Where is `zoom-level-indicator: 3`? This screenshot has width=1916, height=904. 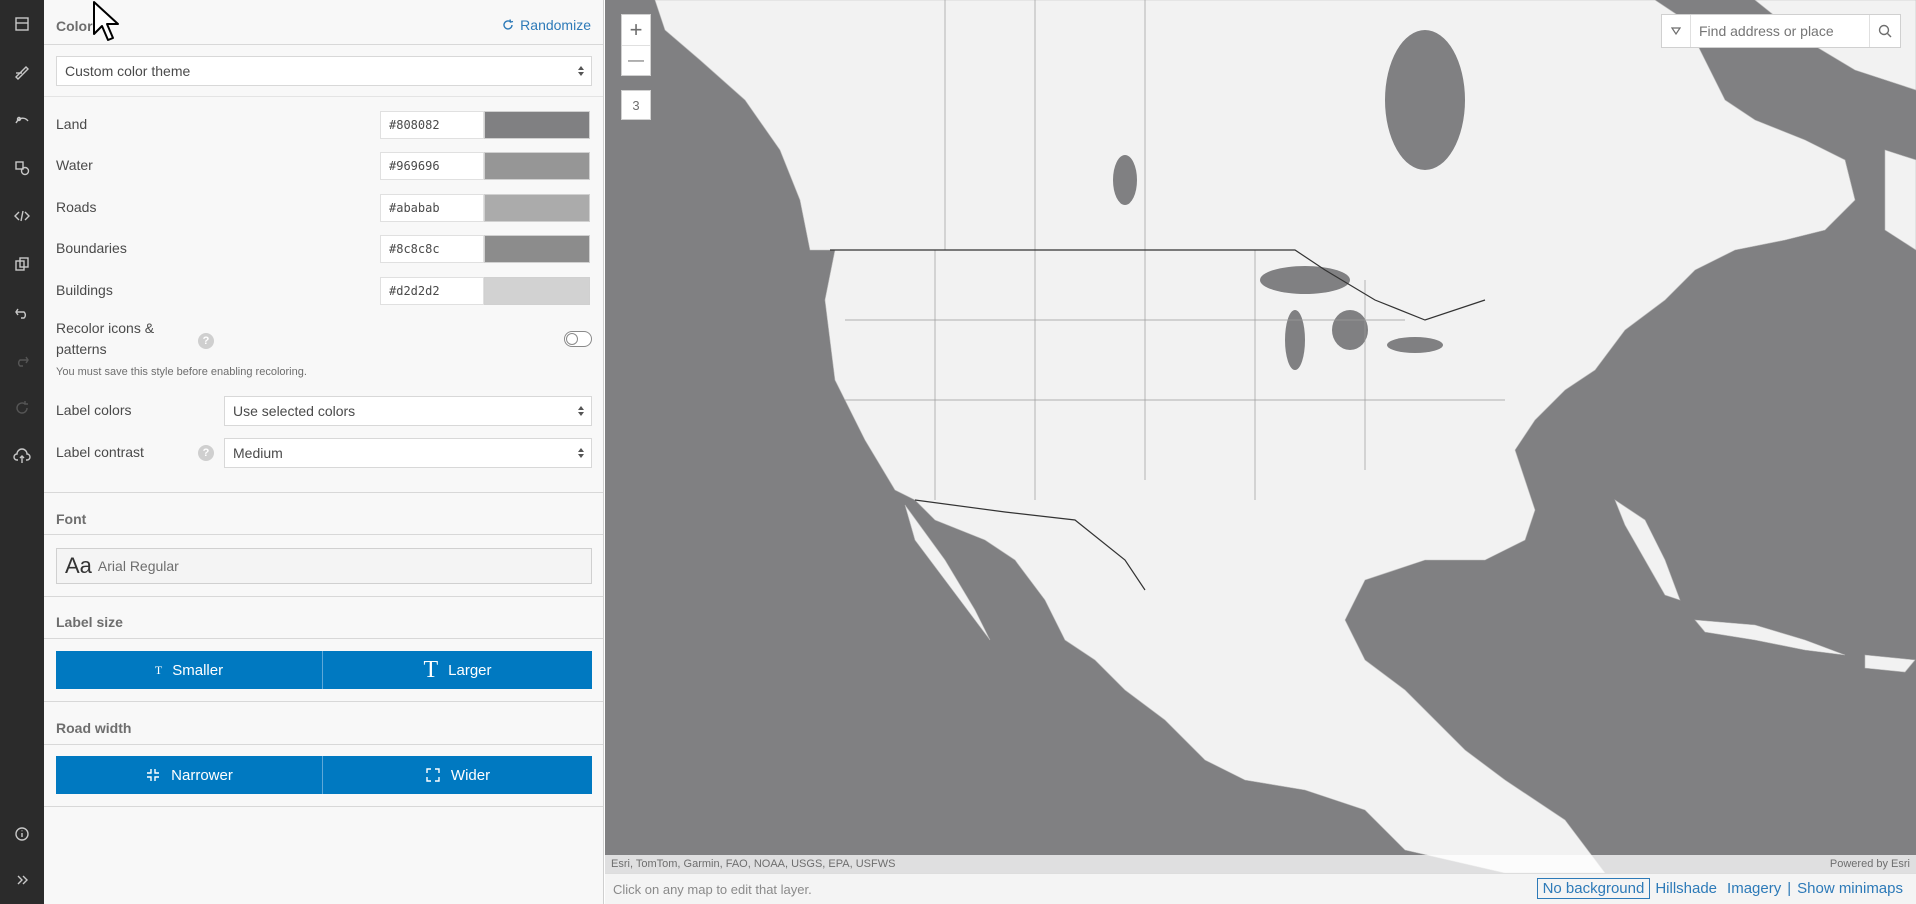
zoom-level-indicator: 3 is located at coordinates (636, 105).